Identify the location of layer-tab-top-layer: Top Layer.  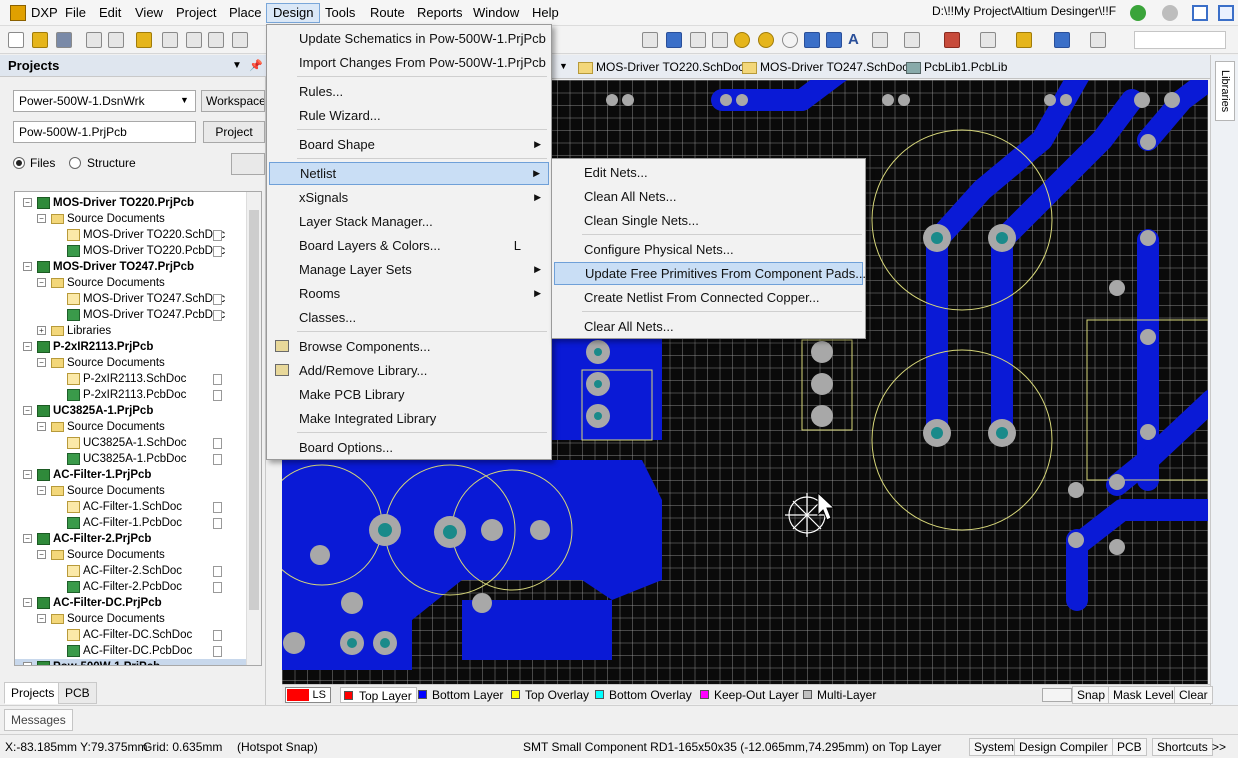
(378, 695).